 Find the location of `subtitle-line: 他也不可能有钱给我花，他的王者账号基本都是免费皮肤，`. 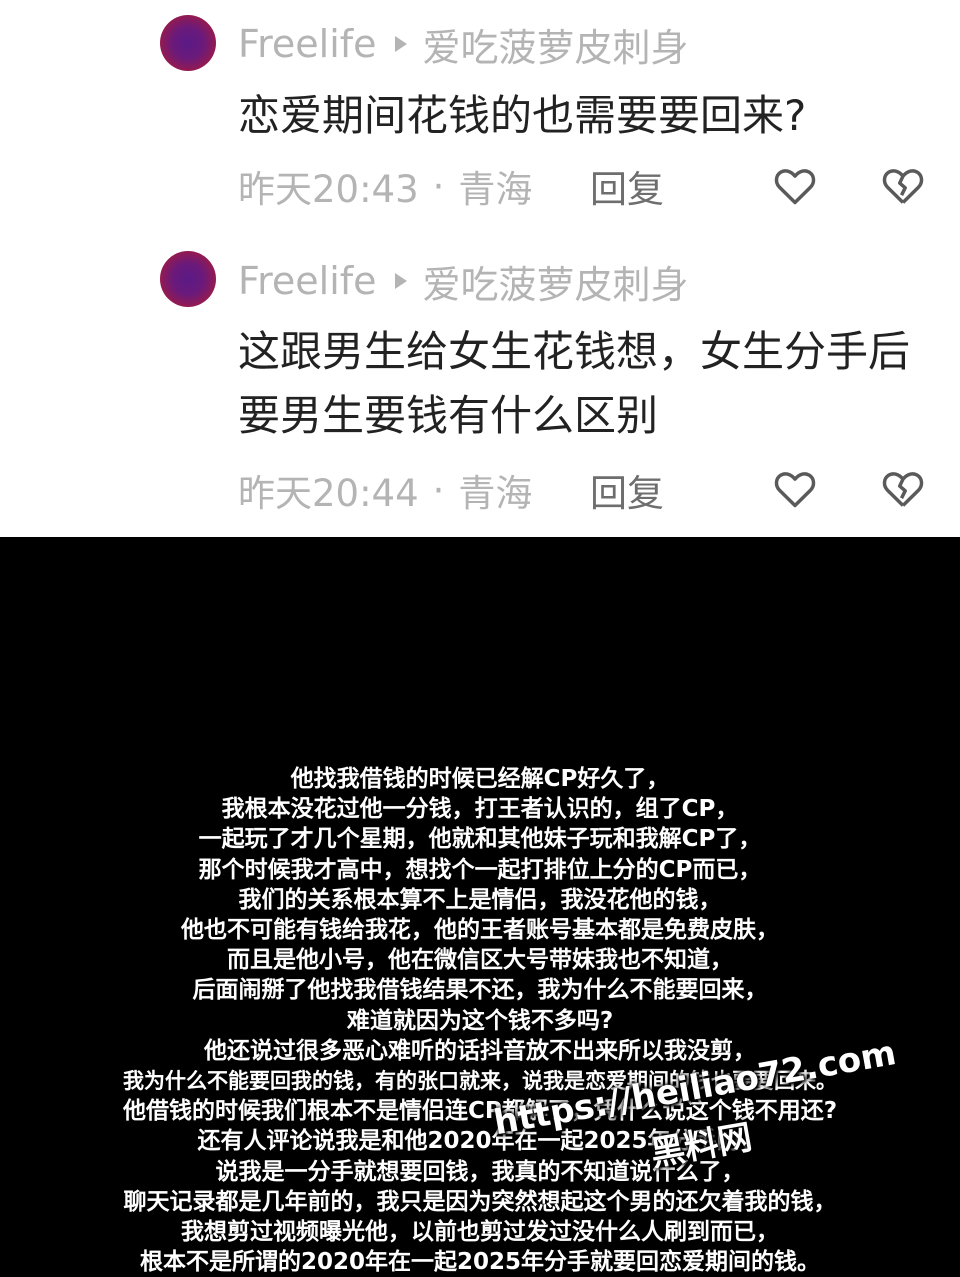

subtitle-line: 他也不可能有钱给我花，他的王者账号基本都是免费皮肤， is located at coordinates (480, 930).